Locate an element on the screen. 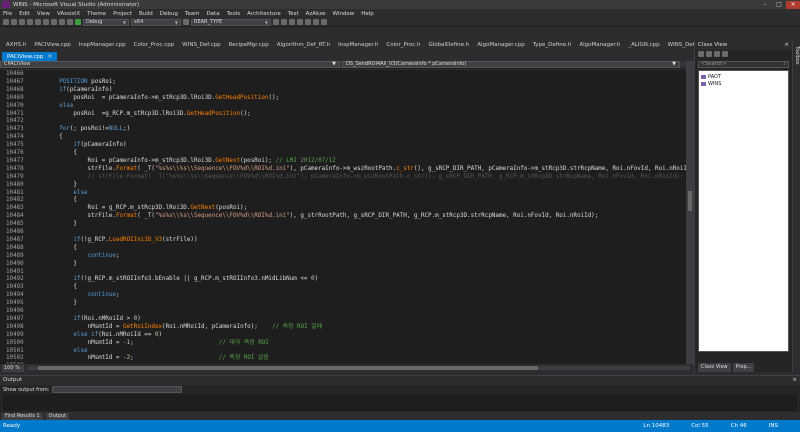  minimize-button: – is located at coordinates (765, 5).